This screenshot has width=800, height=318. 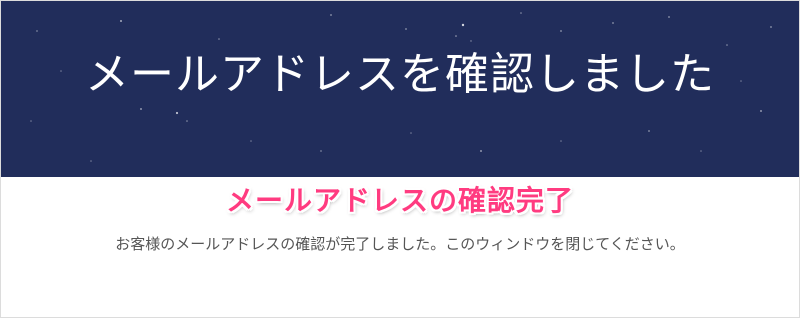 I want to click on confirmation-message: お客様のメールアドレスの確認が完了しました。このウィンドウを閉じてください。, so click(x=400, y=244).